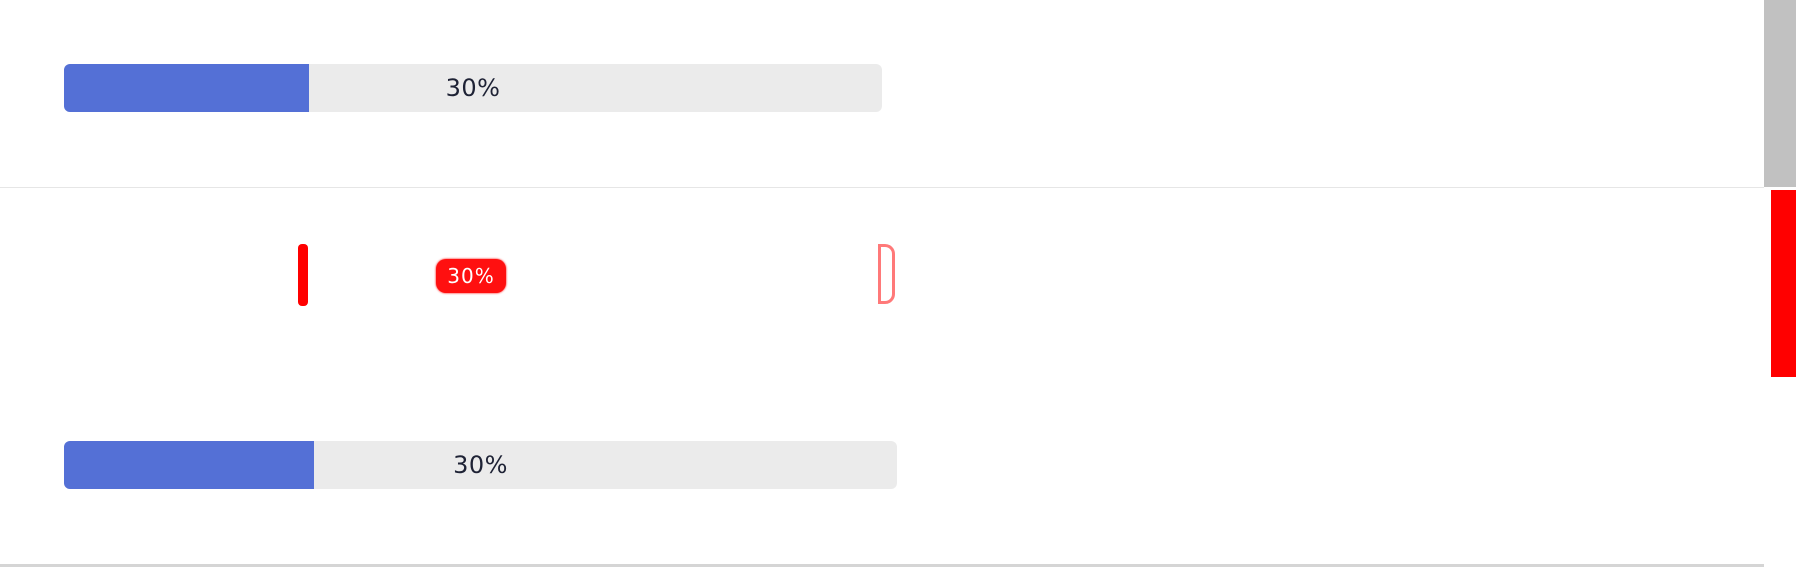  What do you see at coordinates (886, 274) in the screenshot?
I see `diff-artifact-right-bracket` at bounding box center [886, 274].